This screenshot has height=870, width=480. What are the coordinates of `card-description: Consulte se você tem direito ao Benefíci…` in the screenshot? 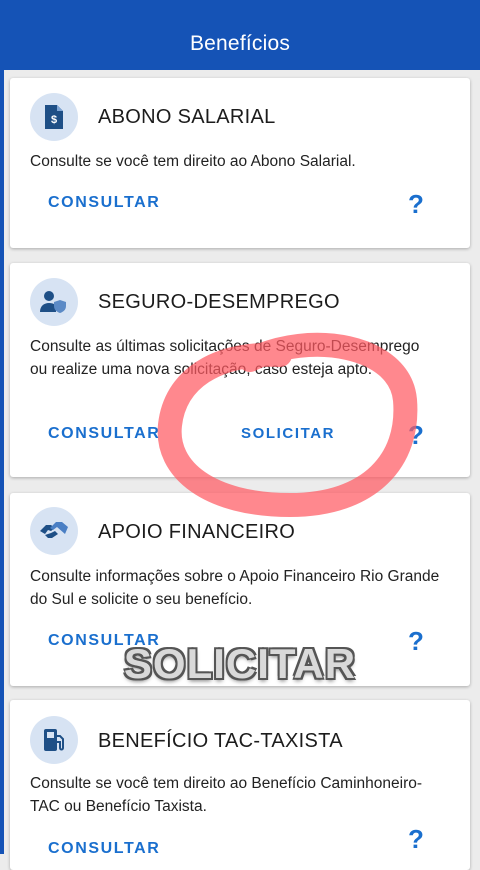 It's located at (226, 795).